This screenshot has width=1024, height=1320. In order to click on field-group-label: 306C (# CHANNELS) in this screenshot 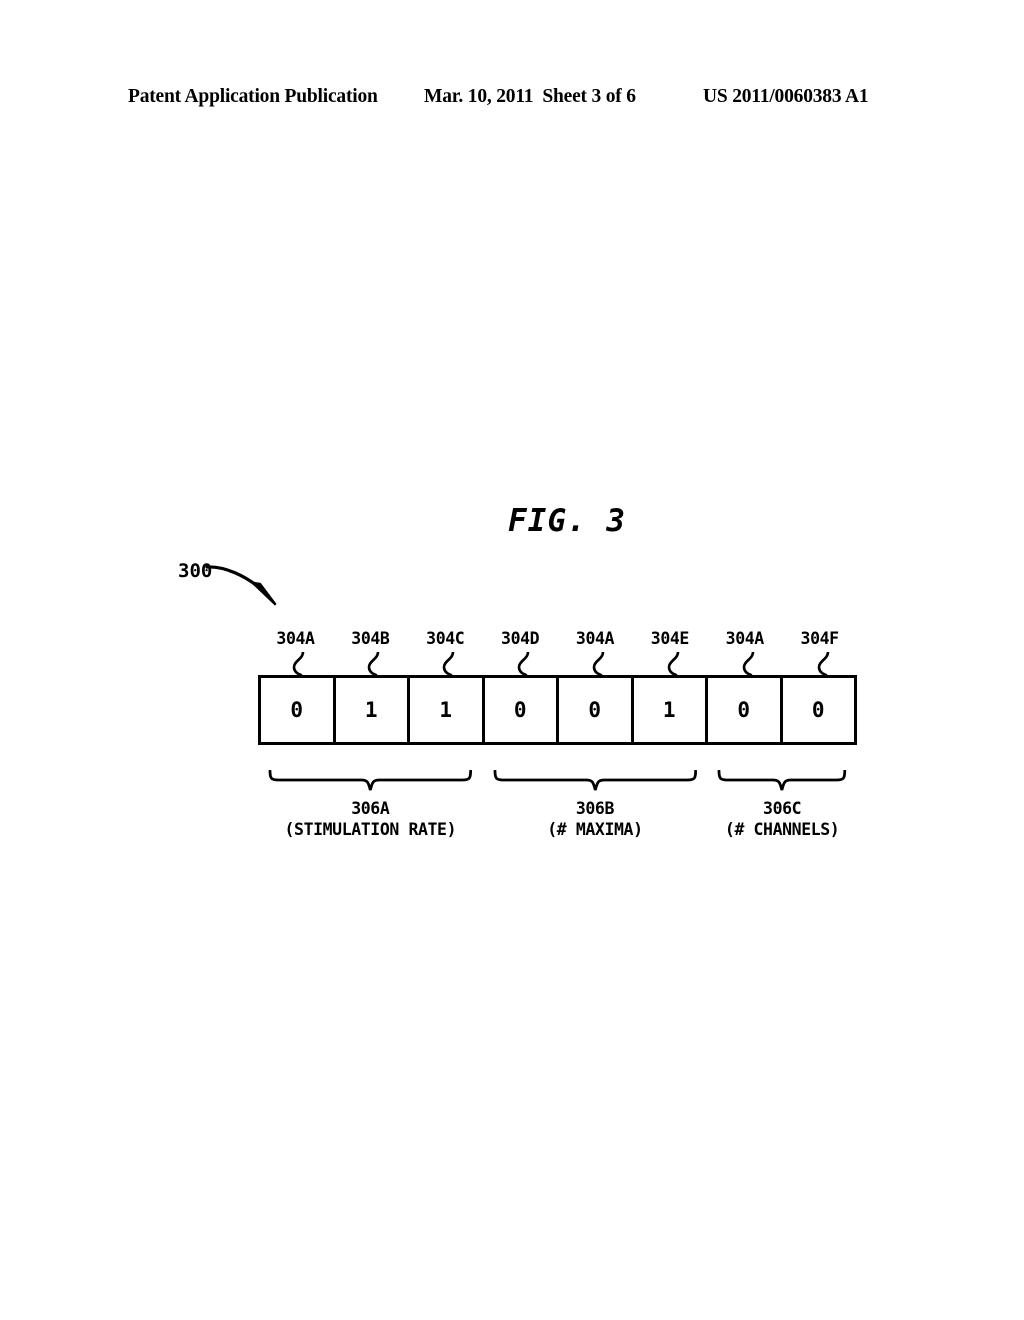, I will do `click(782, 819)`.